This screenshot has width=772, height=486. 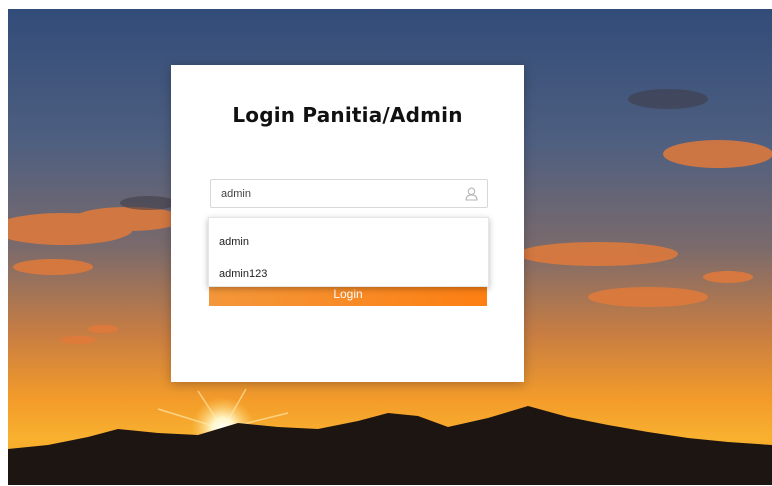 I want to click on autocomplete-option-admin123: admin123, so click(x=243, y=274).